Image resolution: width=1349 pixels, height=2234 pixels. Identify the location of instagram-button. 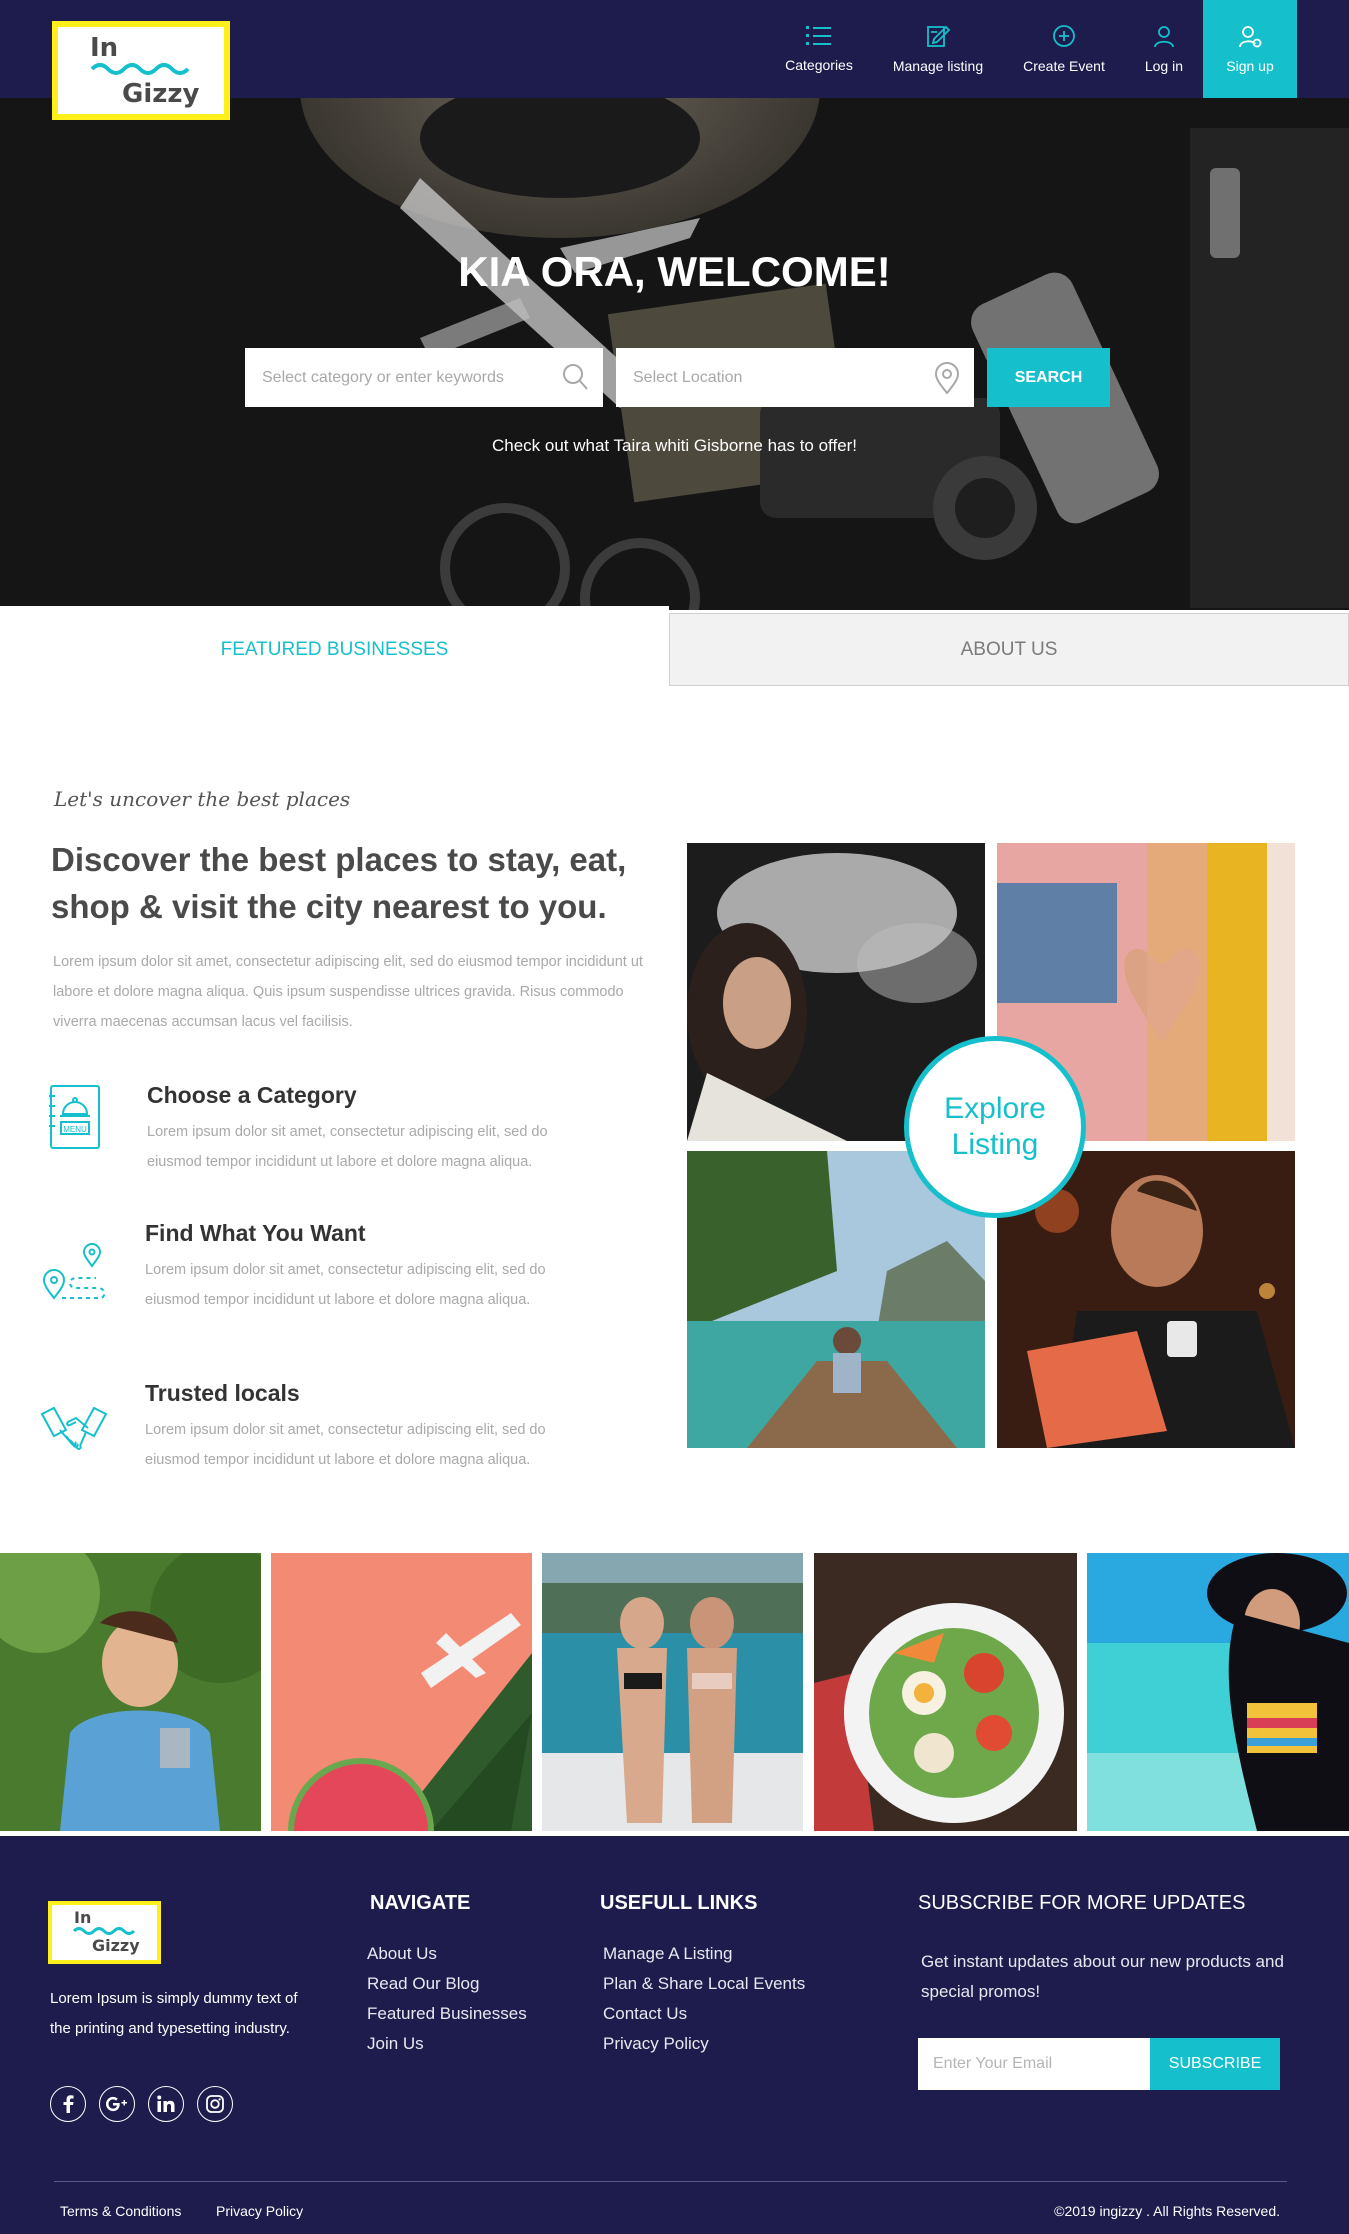
(215, 2104).